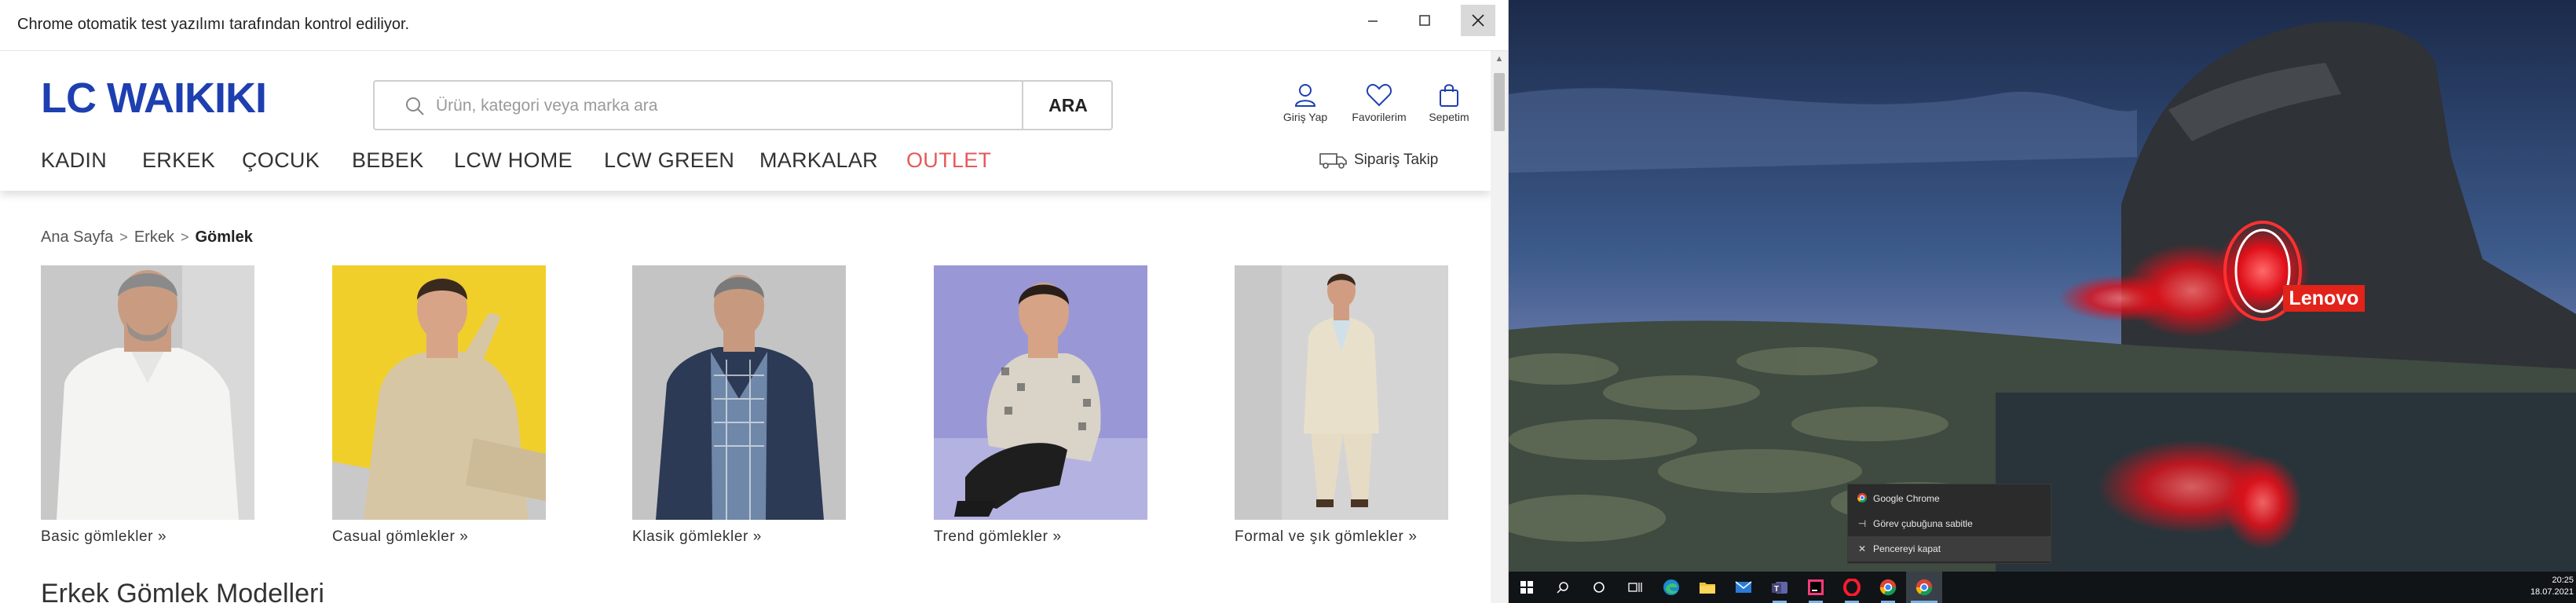  What do you see at coordinates (147, 392) in the screenshot?
I see `basic-shirt-photo` at bounding box center [147, 392].